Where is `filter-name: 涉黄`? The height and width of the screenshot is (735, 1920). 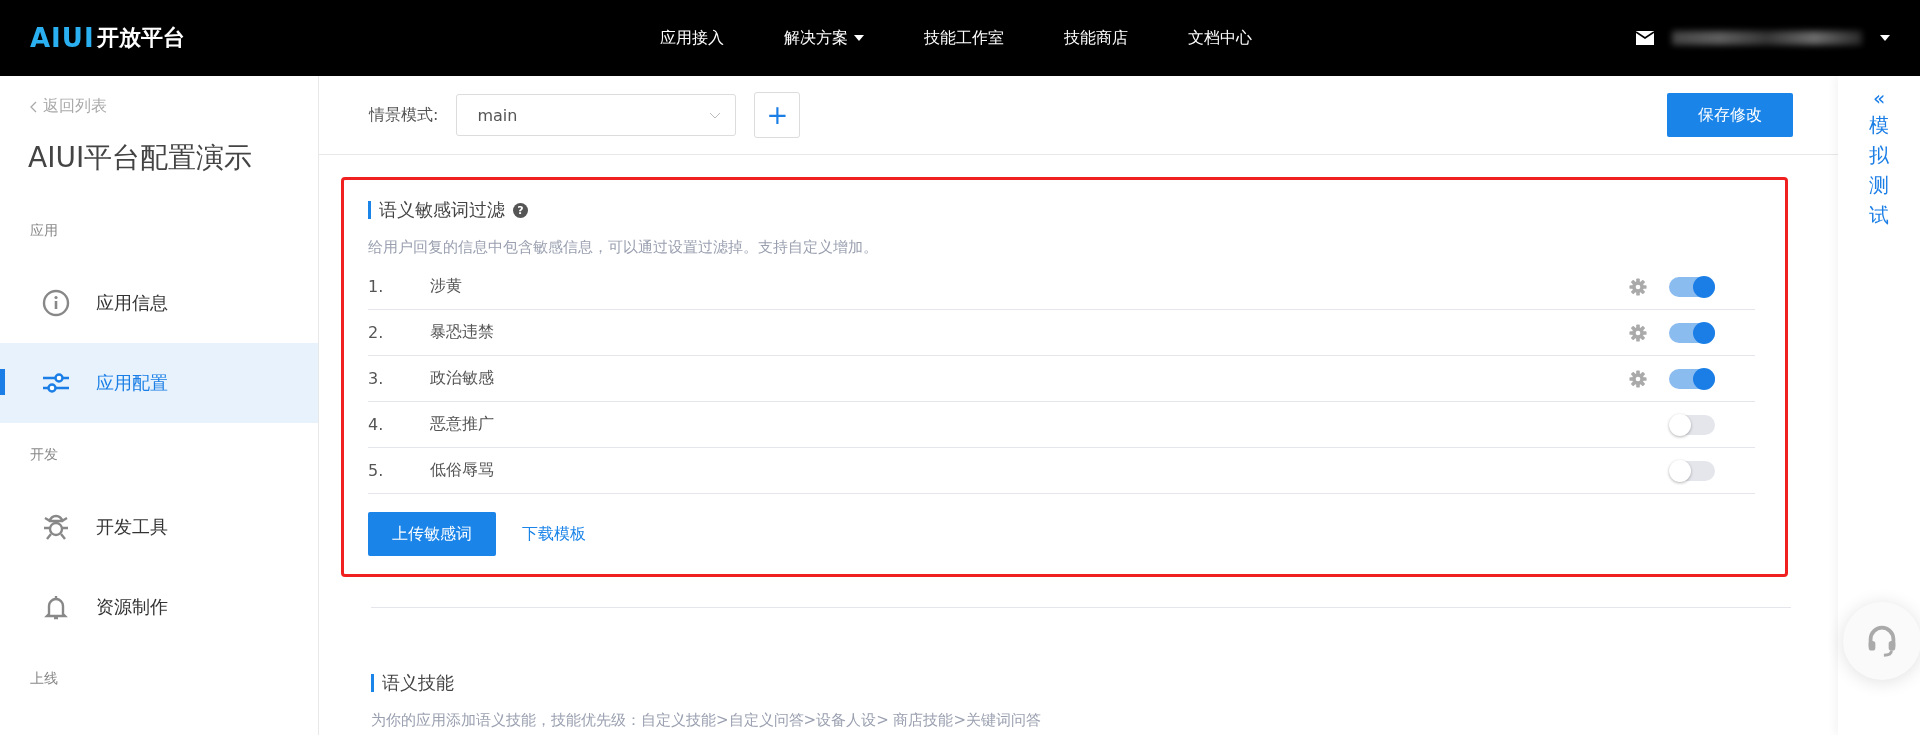 filter-name: 涉黄 is located at coordinates (446, 286).